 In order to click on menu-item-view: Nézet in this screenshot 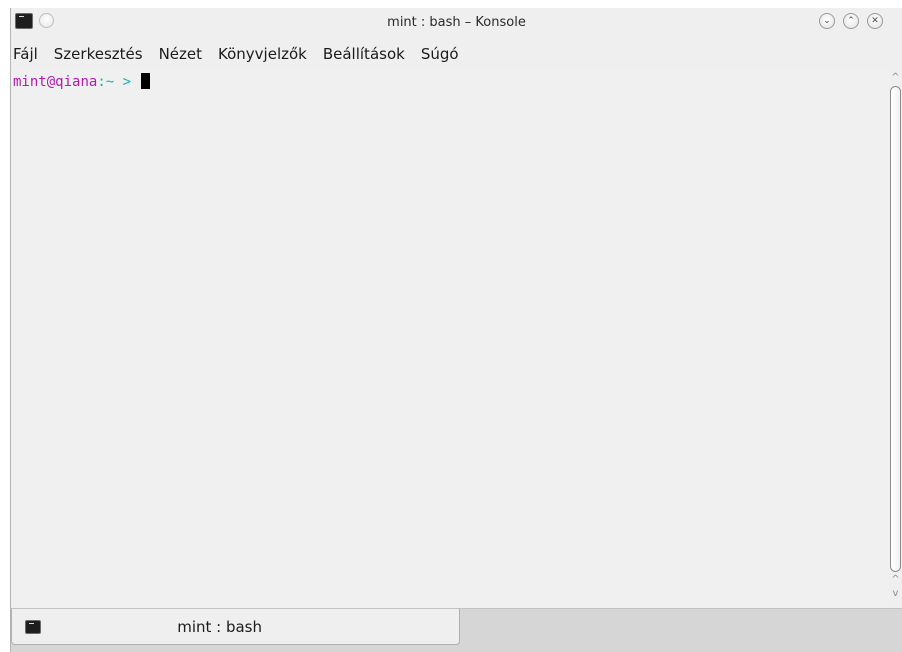, I will do `click(180, 54)`.